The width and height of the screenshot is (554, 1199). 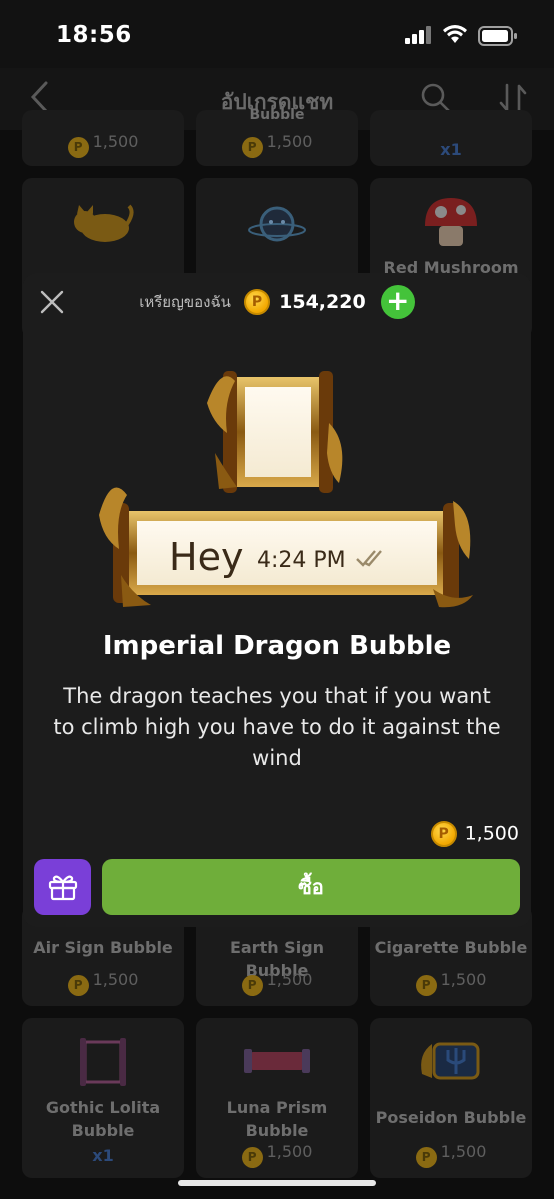 What do you see at coordinates (104, 223) in the screenshot?
I see `cat-sticker-icon` at bounding box center [104, 223].